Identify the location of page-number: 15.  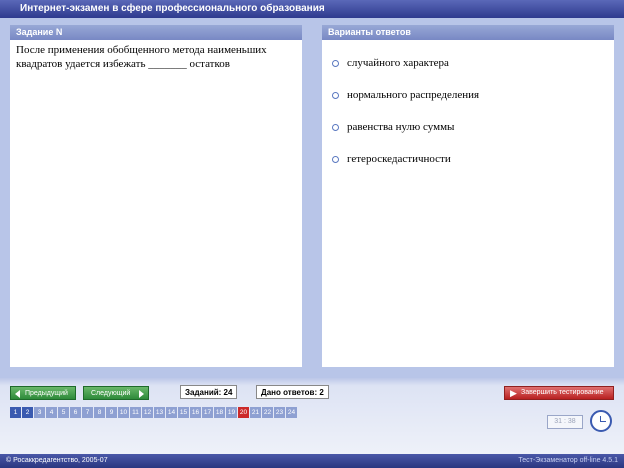
(183, 412).